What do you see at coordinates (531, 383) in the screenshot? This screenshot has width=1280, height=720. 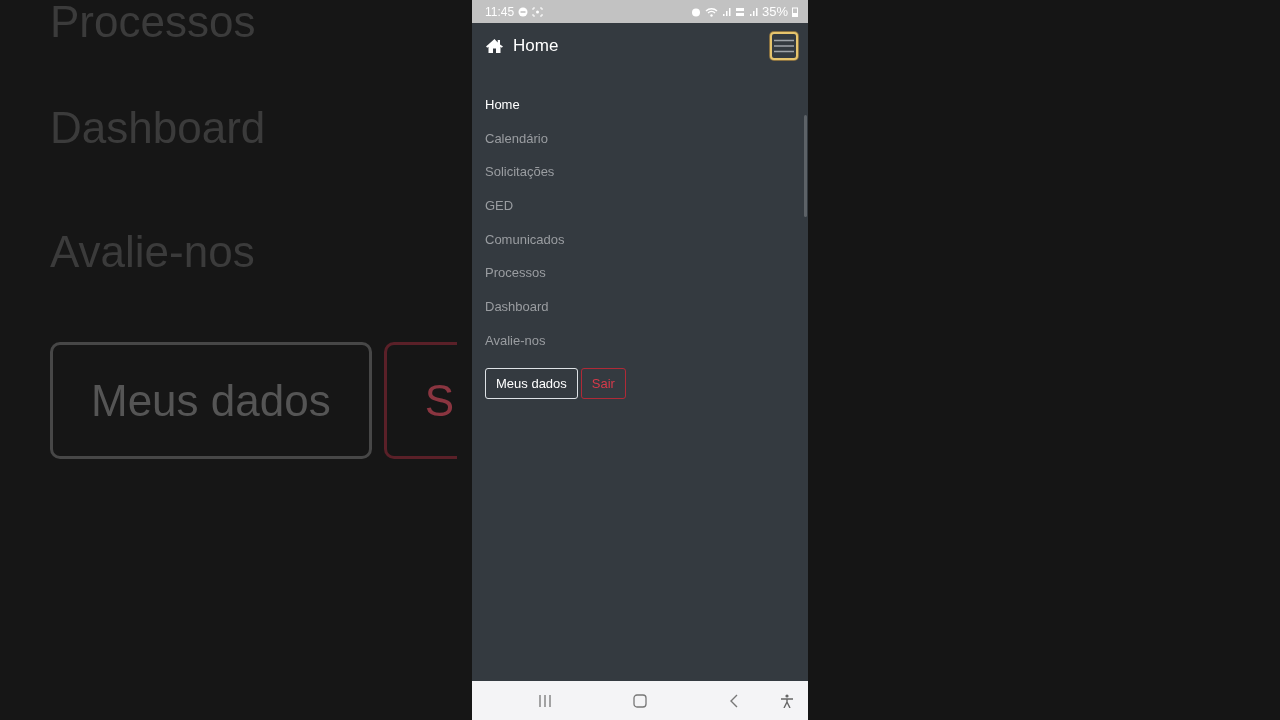 I see `profile-button: Meus dados` at bounding box center [531, 383].